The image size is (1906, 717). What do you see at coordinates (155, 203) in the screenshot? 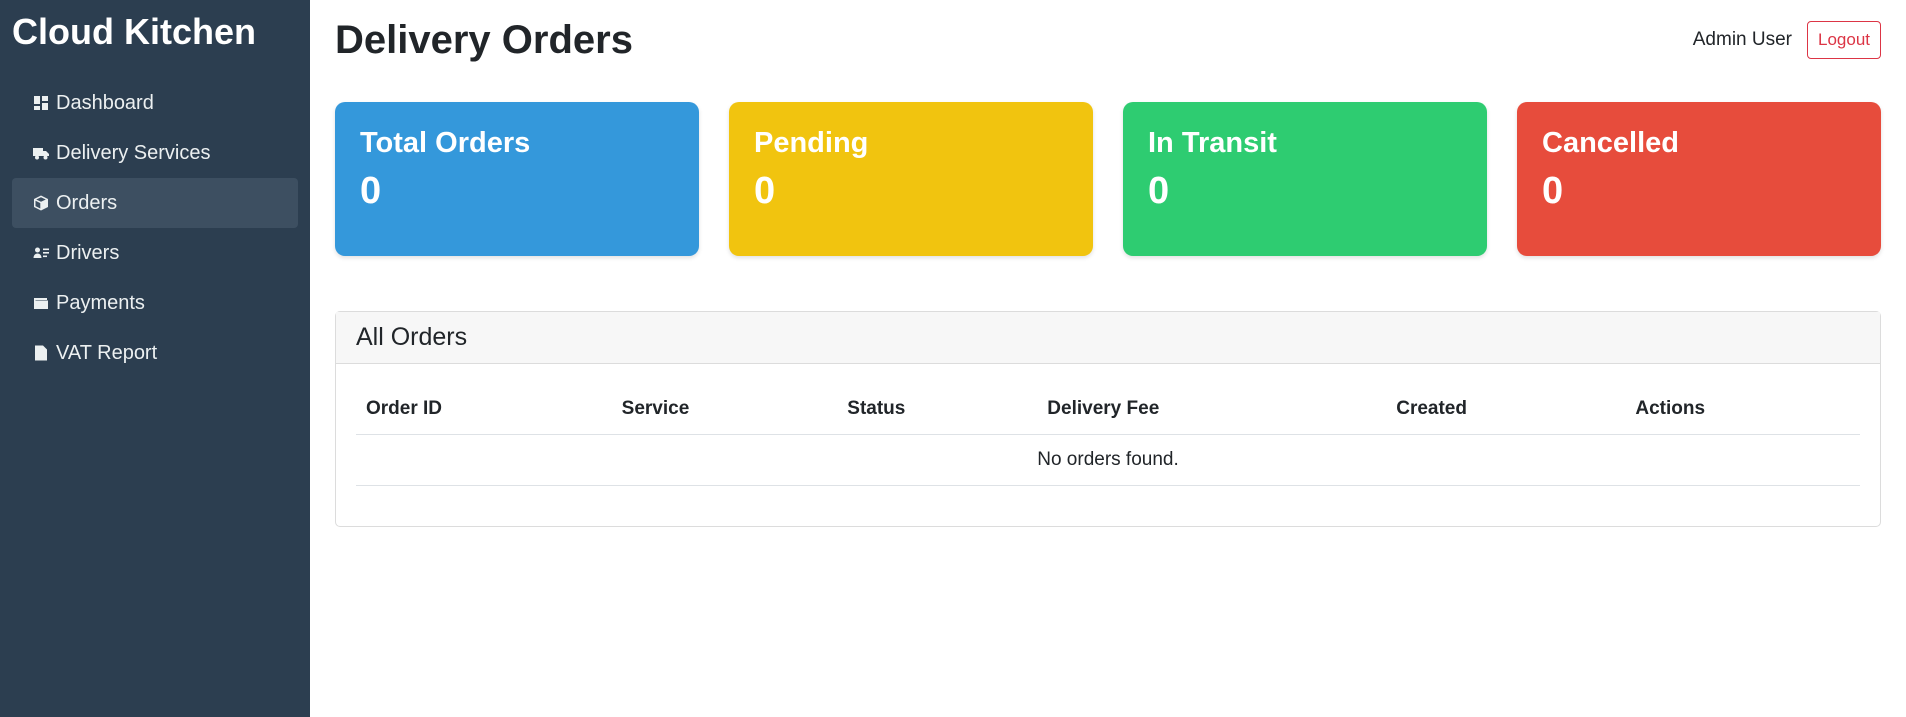
I see `sidebar-item-orders: Orders` at bounding box center [155, 203].